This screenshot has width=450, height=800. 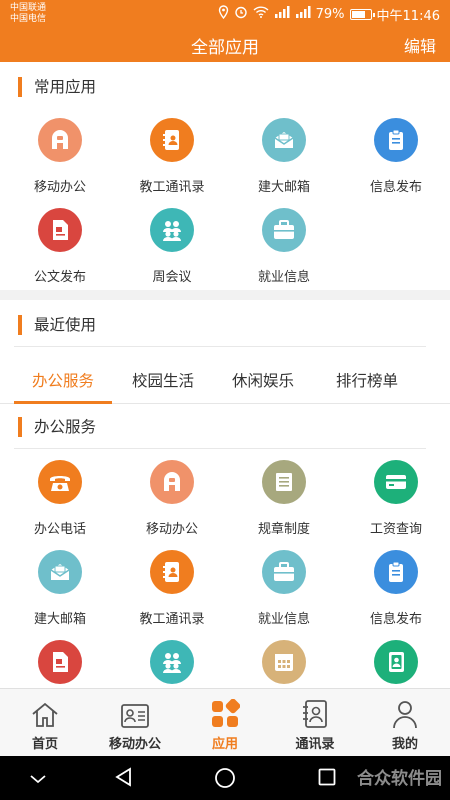 I want to click on recent-title: 最近使用, so click(x=57, y=325).